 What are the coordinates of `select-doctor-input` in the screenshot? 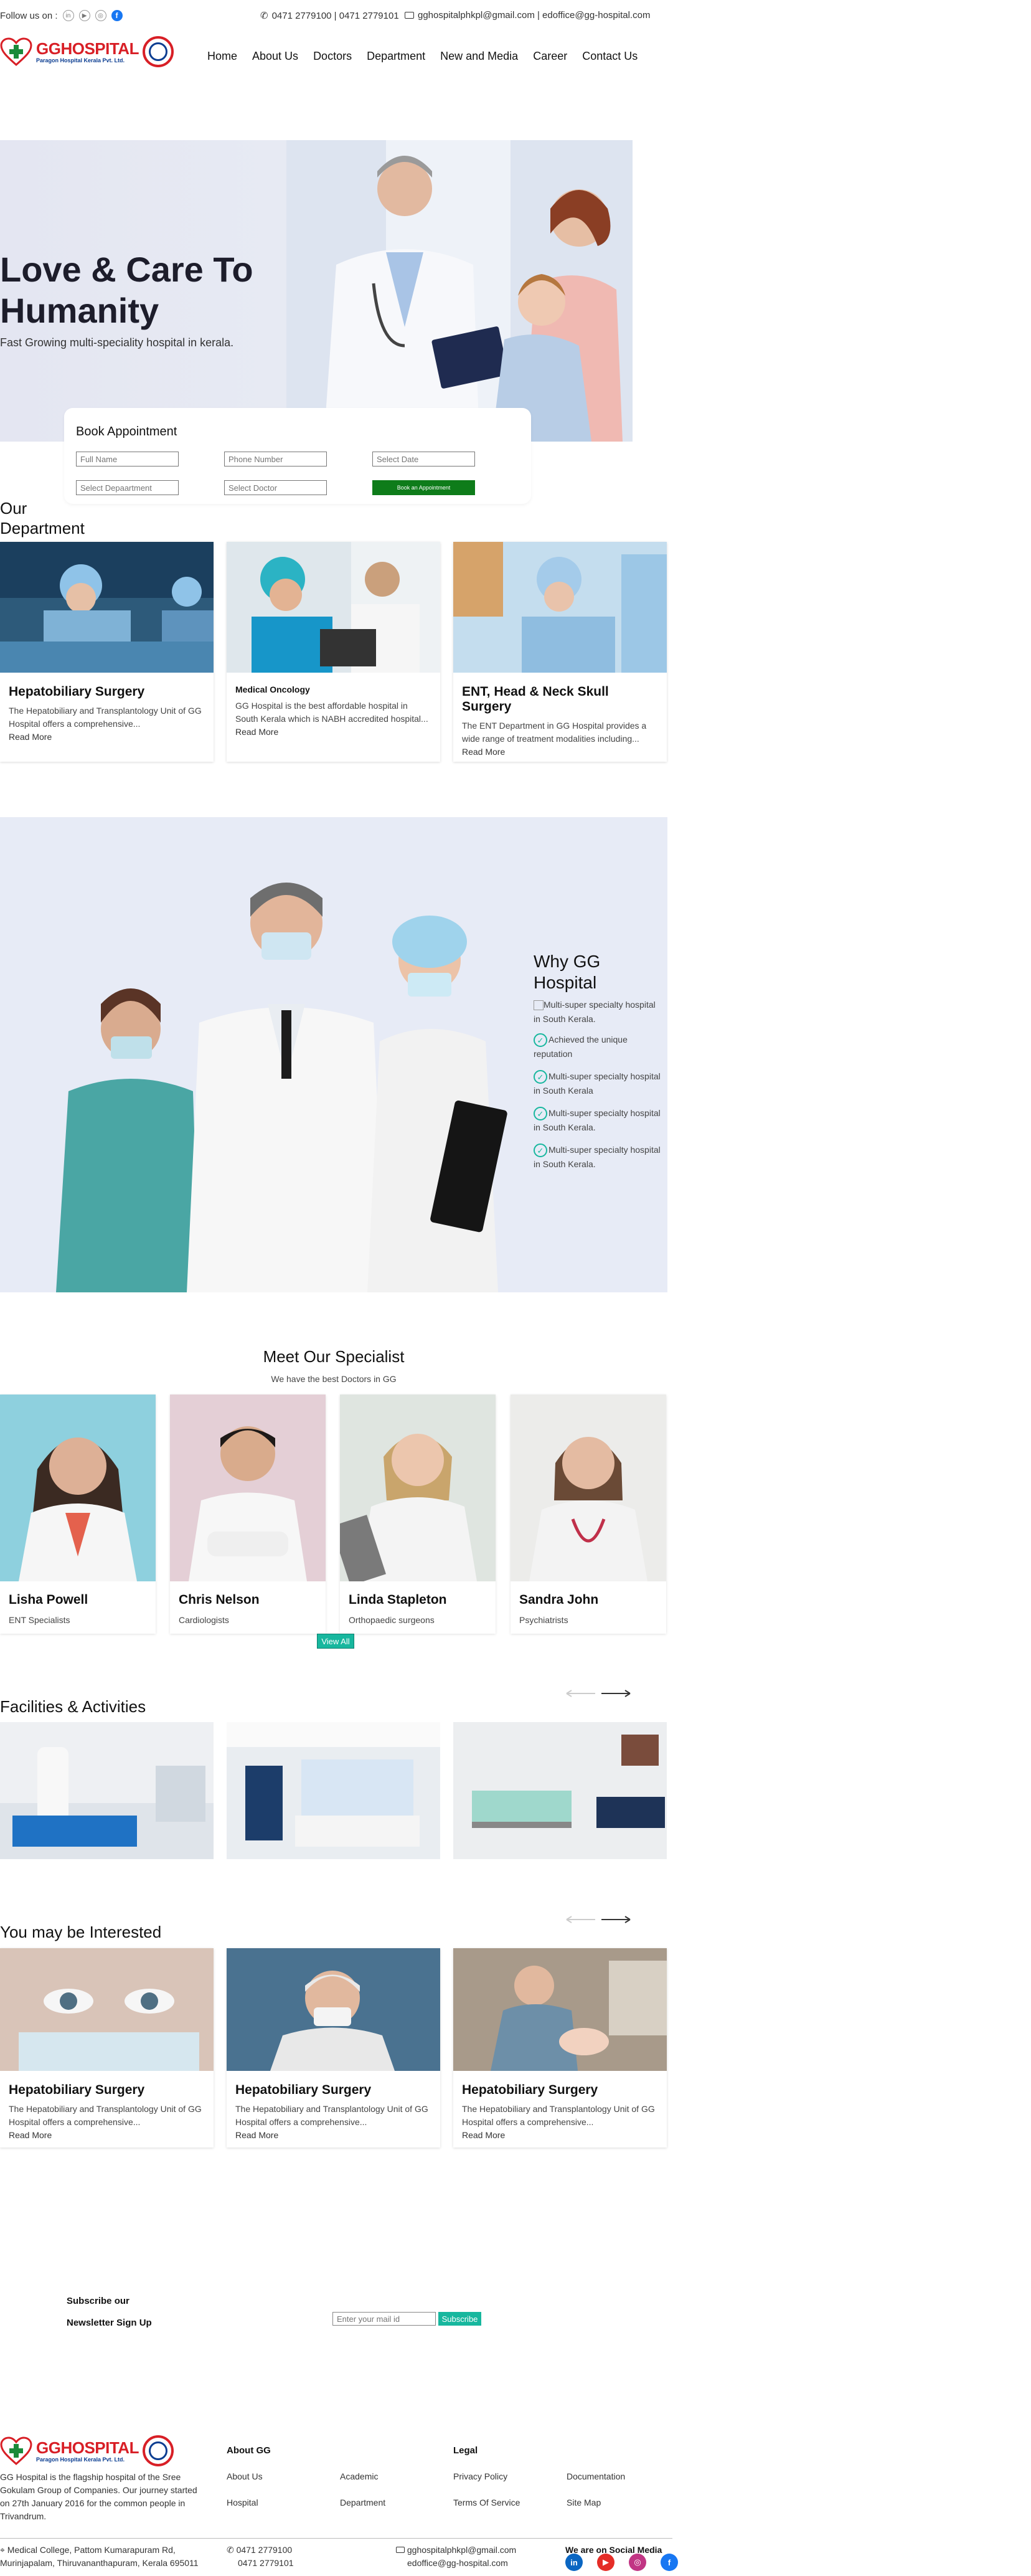 It's located at (275, 488).